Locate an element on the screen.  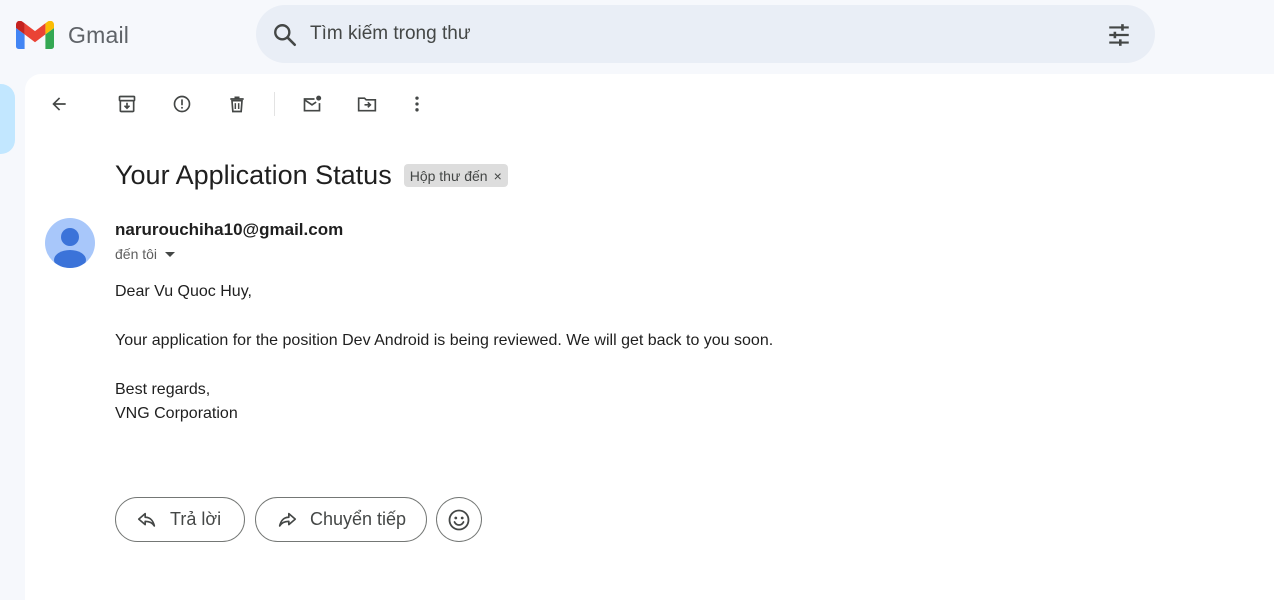
sender-avatar is located at coordinates (70, 243).